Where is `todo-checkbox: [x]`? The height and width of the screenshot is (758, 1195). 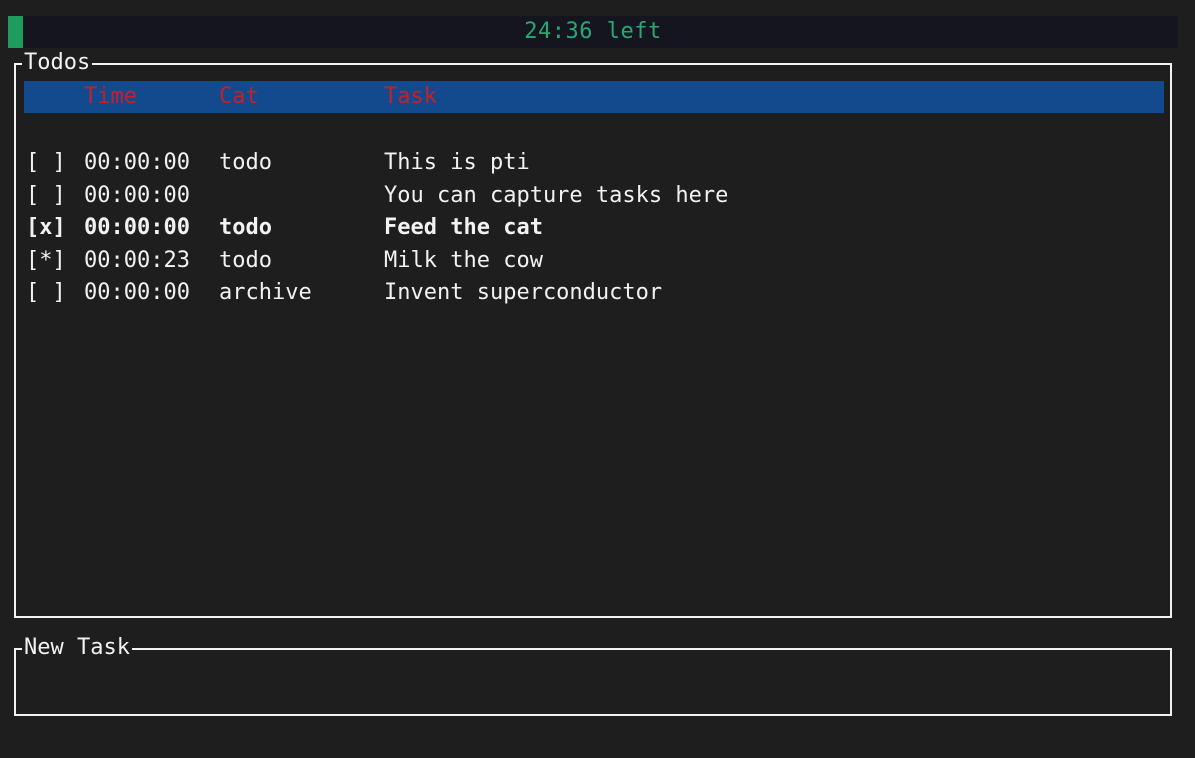
todo-checkbox: [x] is located at coordinates (46, 228).